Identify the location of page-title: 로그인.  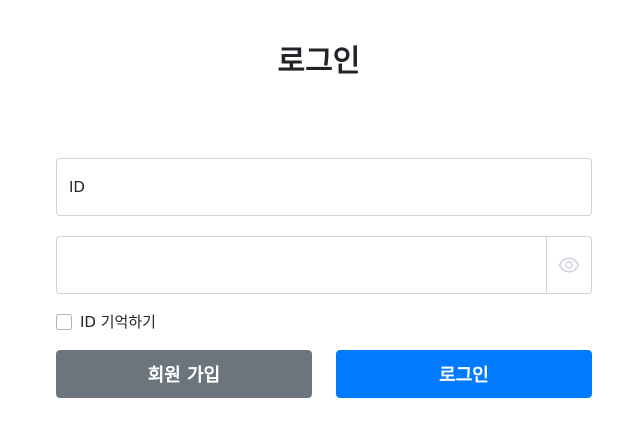
(319, 61).